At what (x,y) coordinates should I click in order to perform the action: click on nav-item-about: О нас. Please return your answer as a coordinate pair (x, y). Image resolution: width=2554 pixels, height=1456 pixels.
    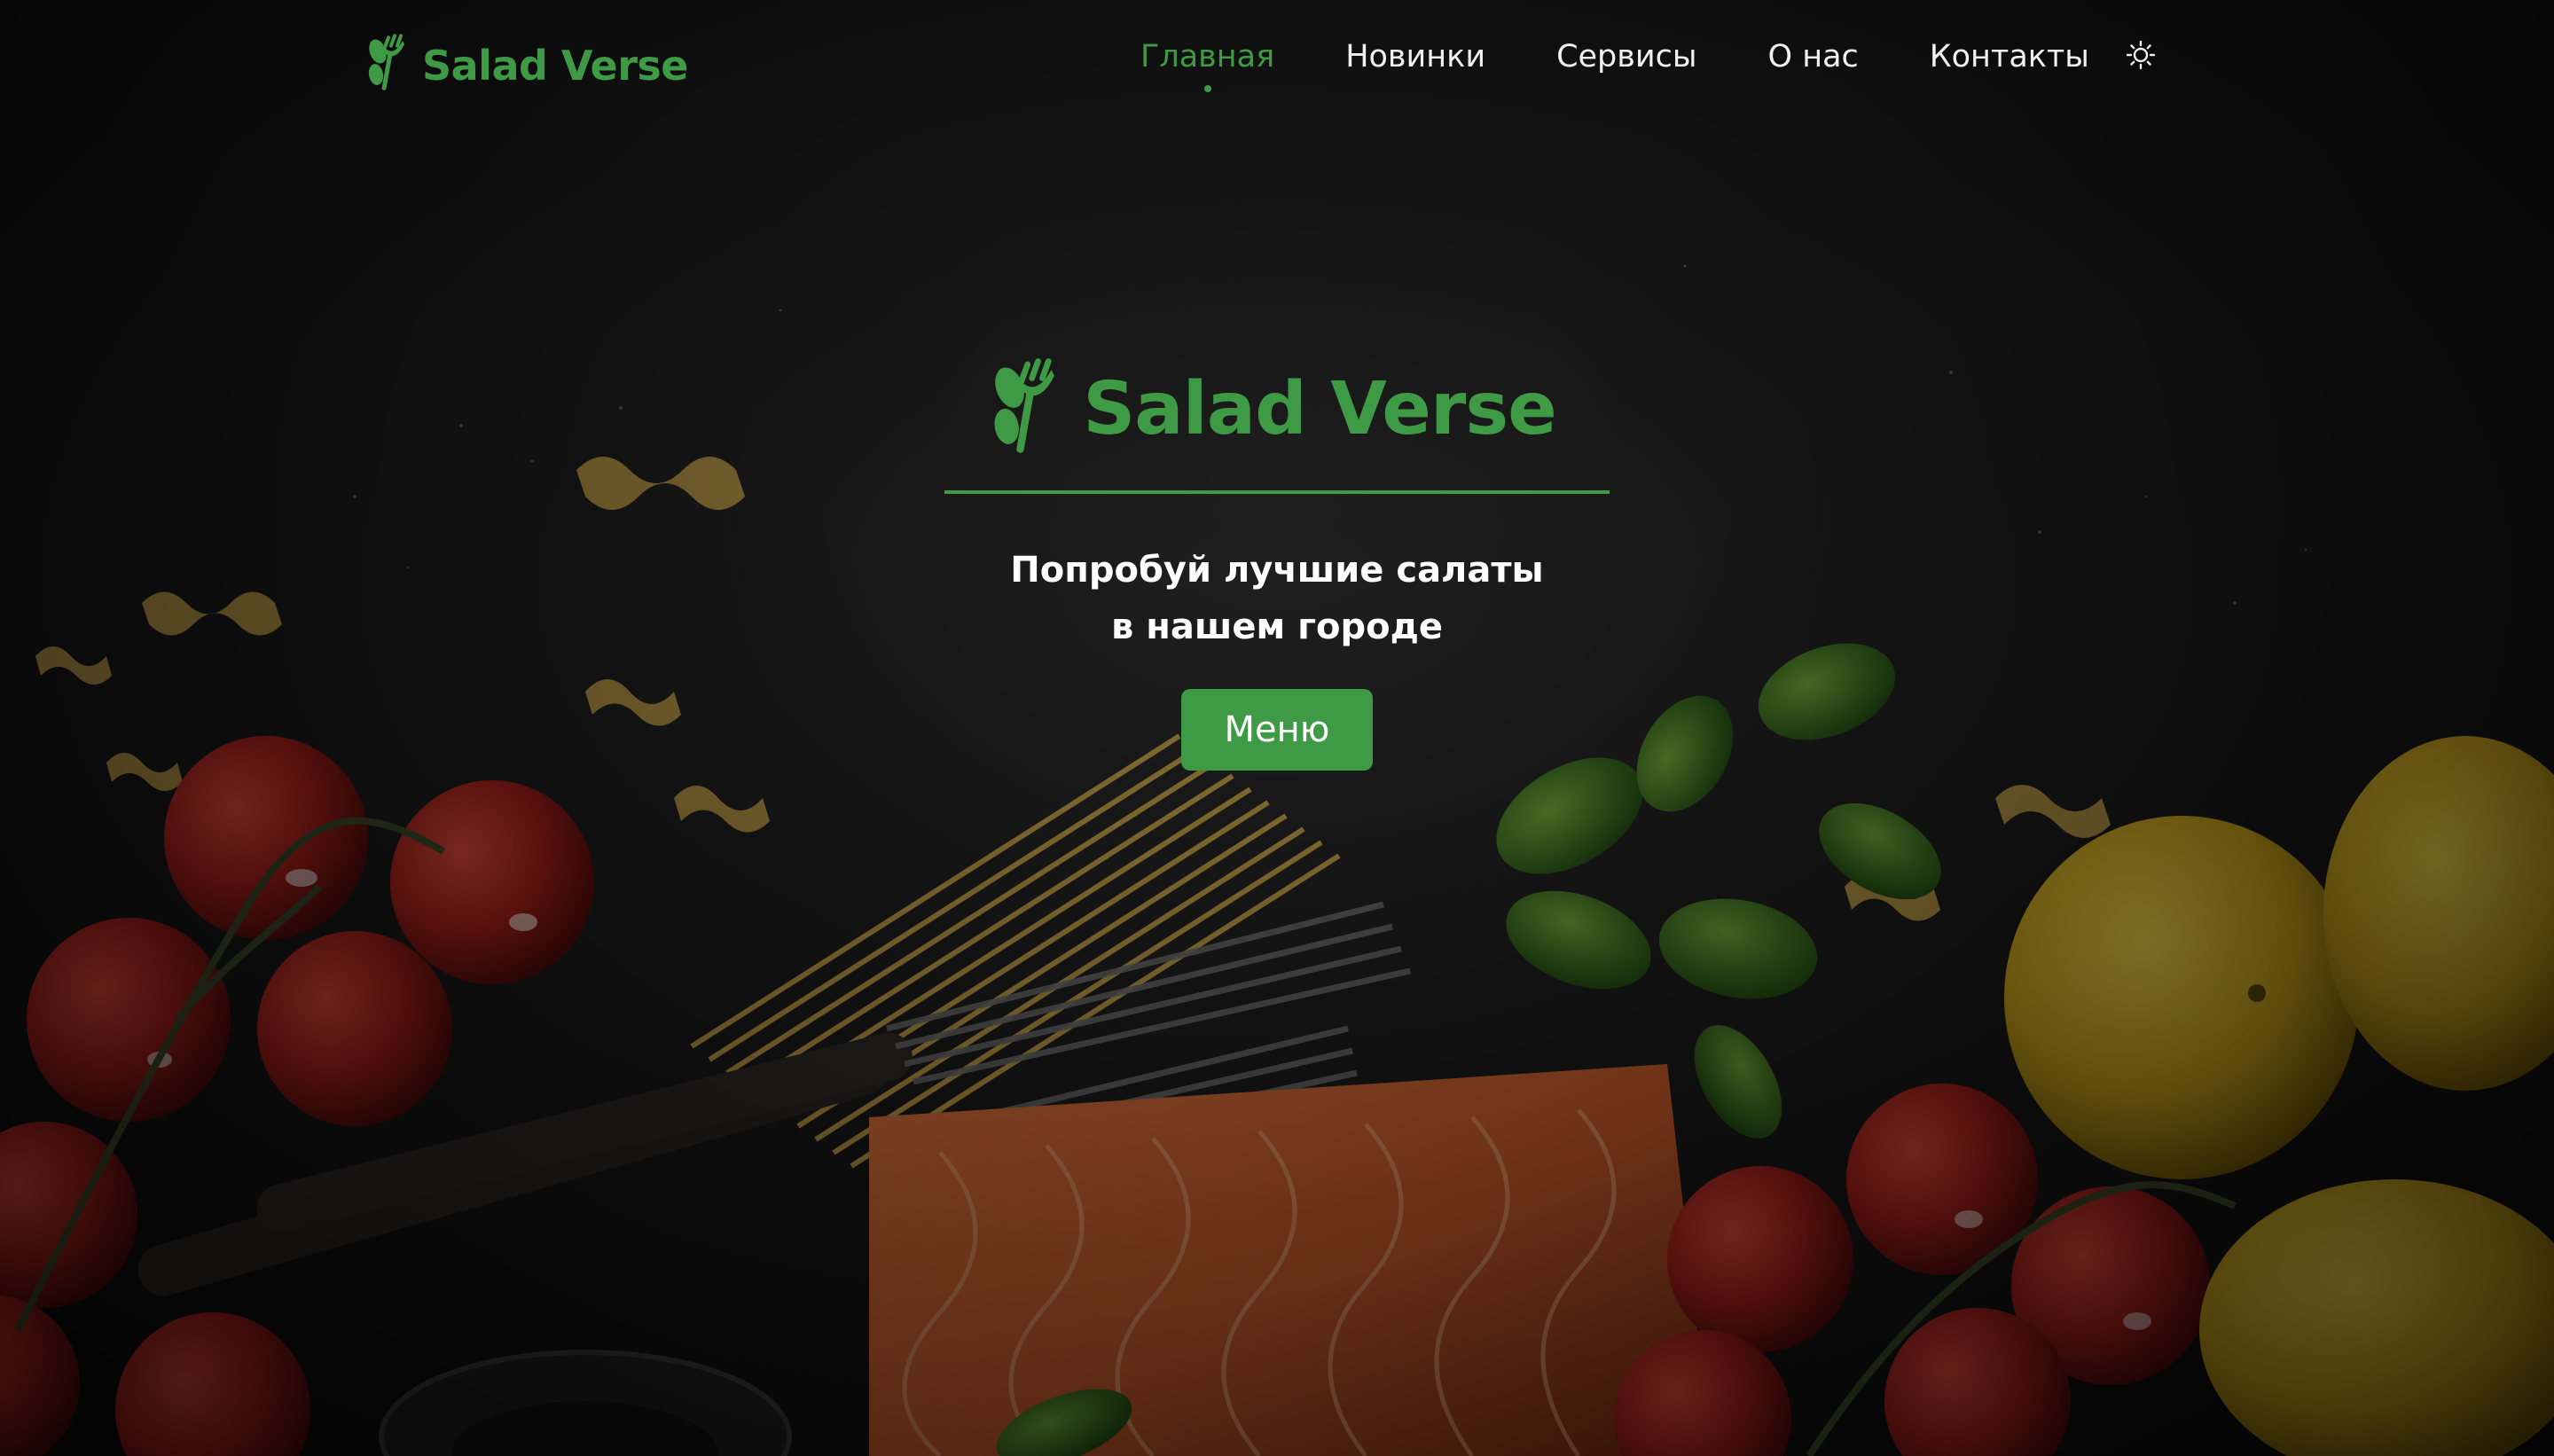
    Looking at the image, I should click on (1813, 56).